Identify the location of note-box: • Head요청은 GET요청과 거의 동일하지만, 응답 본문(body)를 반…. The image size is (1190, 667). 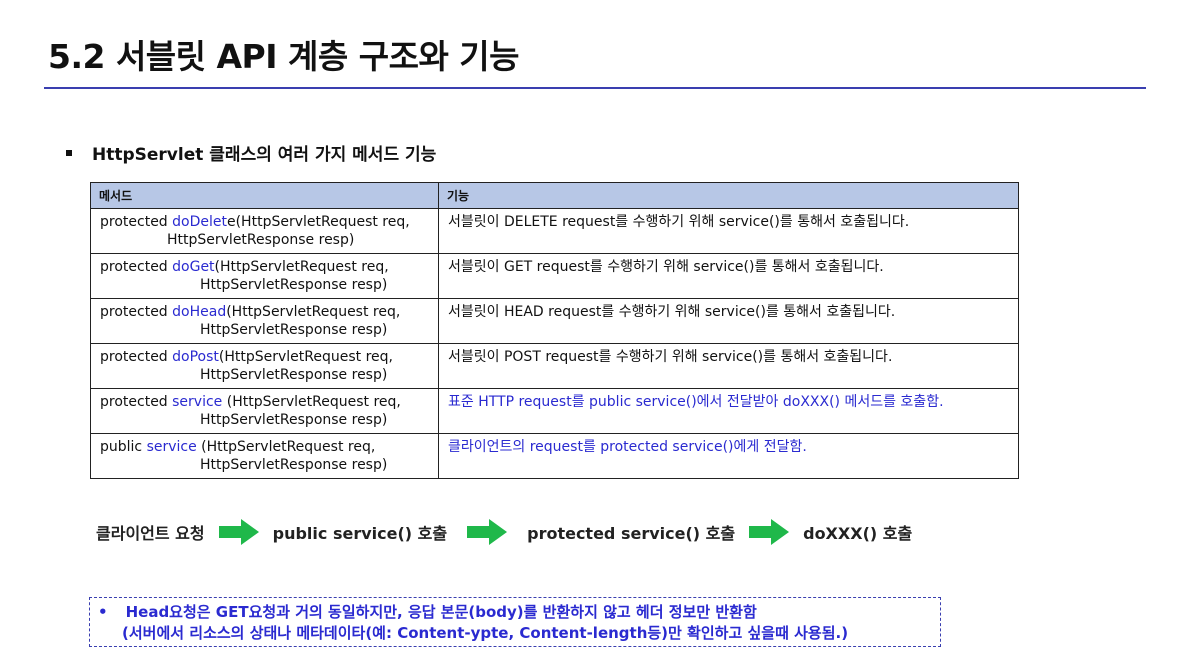
(515, 622).